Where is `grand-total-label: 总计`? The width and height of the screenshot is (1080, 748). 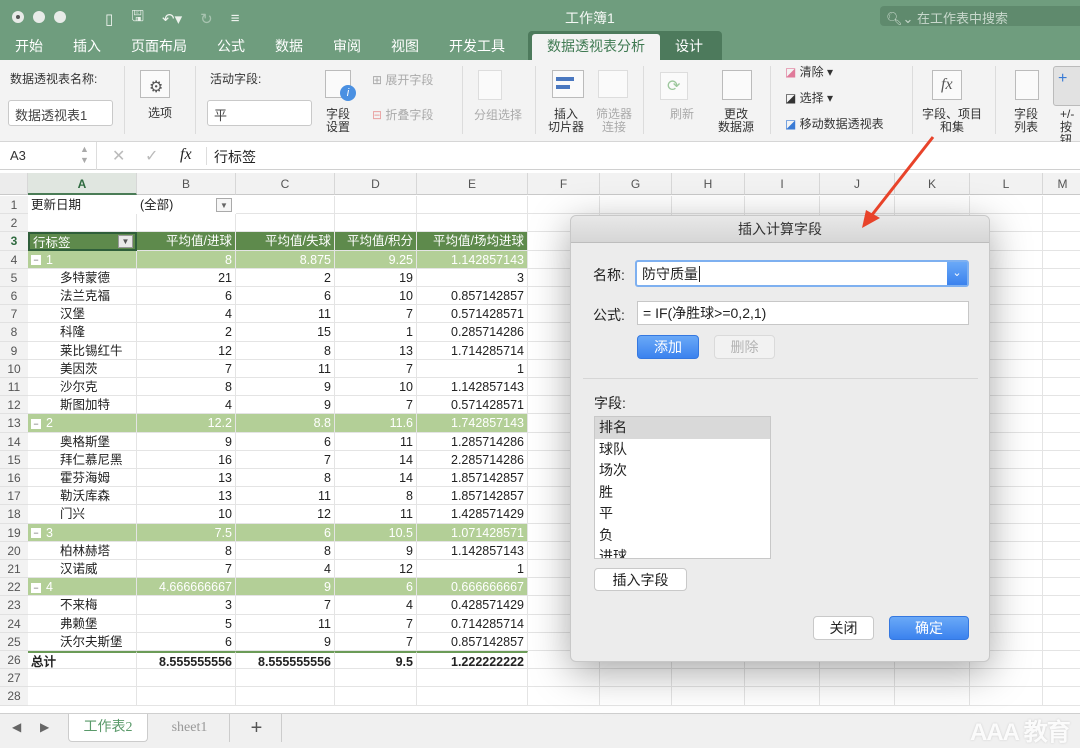 grand-total-label: 总计 is located at coordinates (82, 660).